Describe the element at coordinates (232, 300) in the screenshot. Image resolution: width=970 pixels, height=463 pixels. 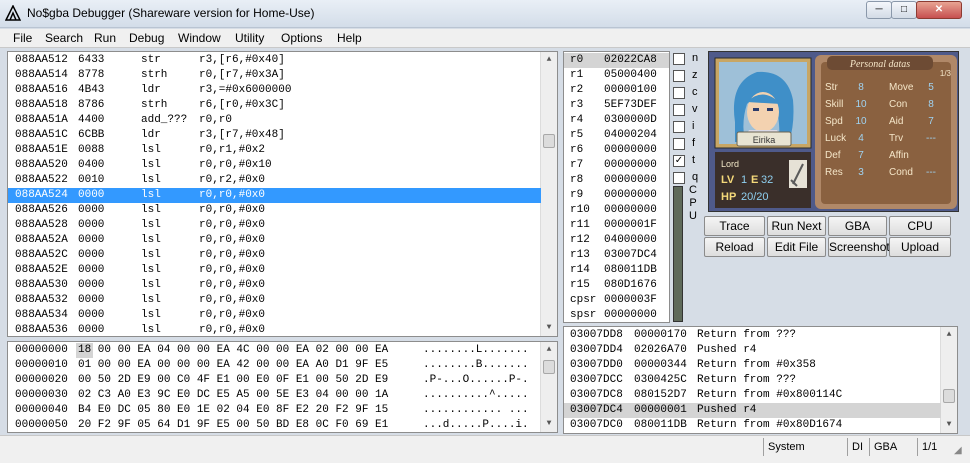
I see `code-args: r0,r0,#0x0` at that location.